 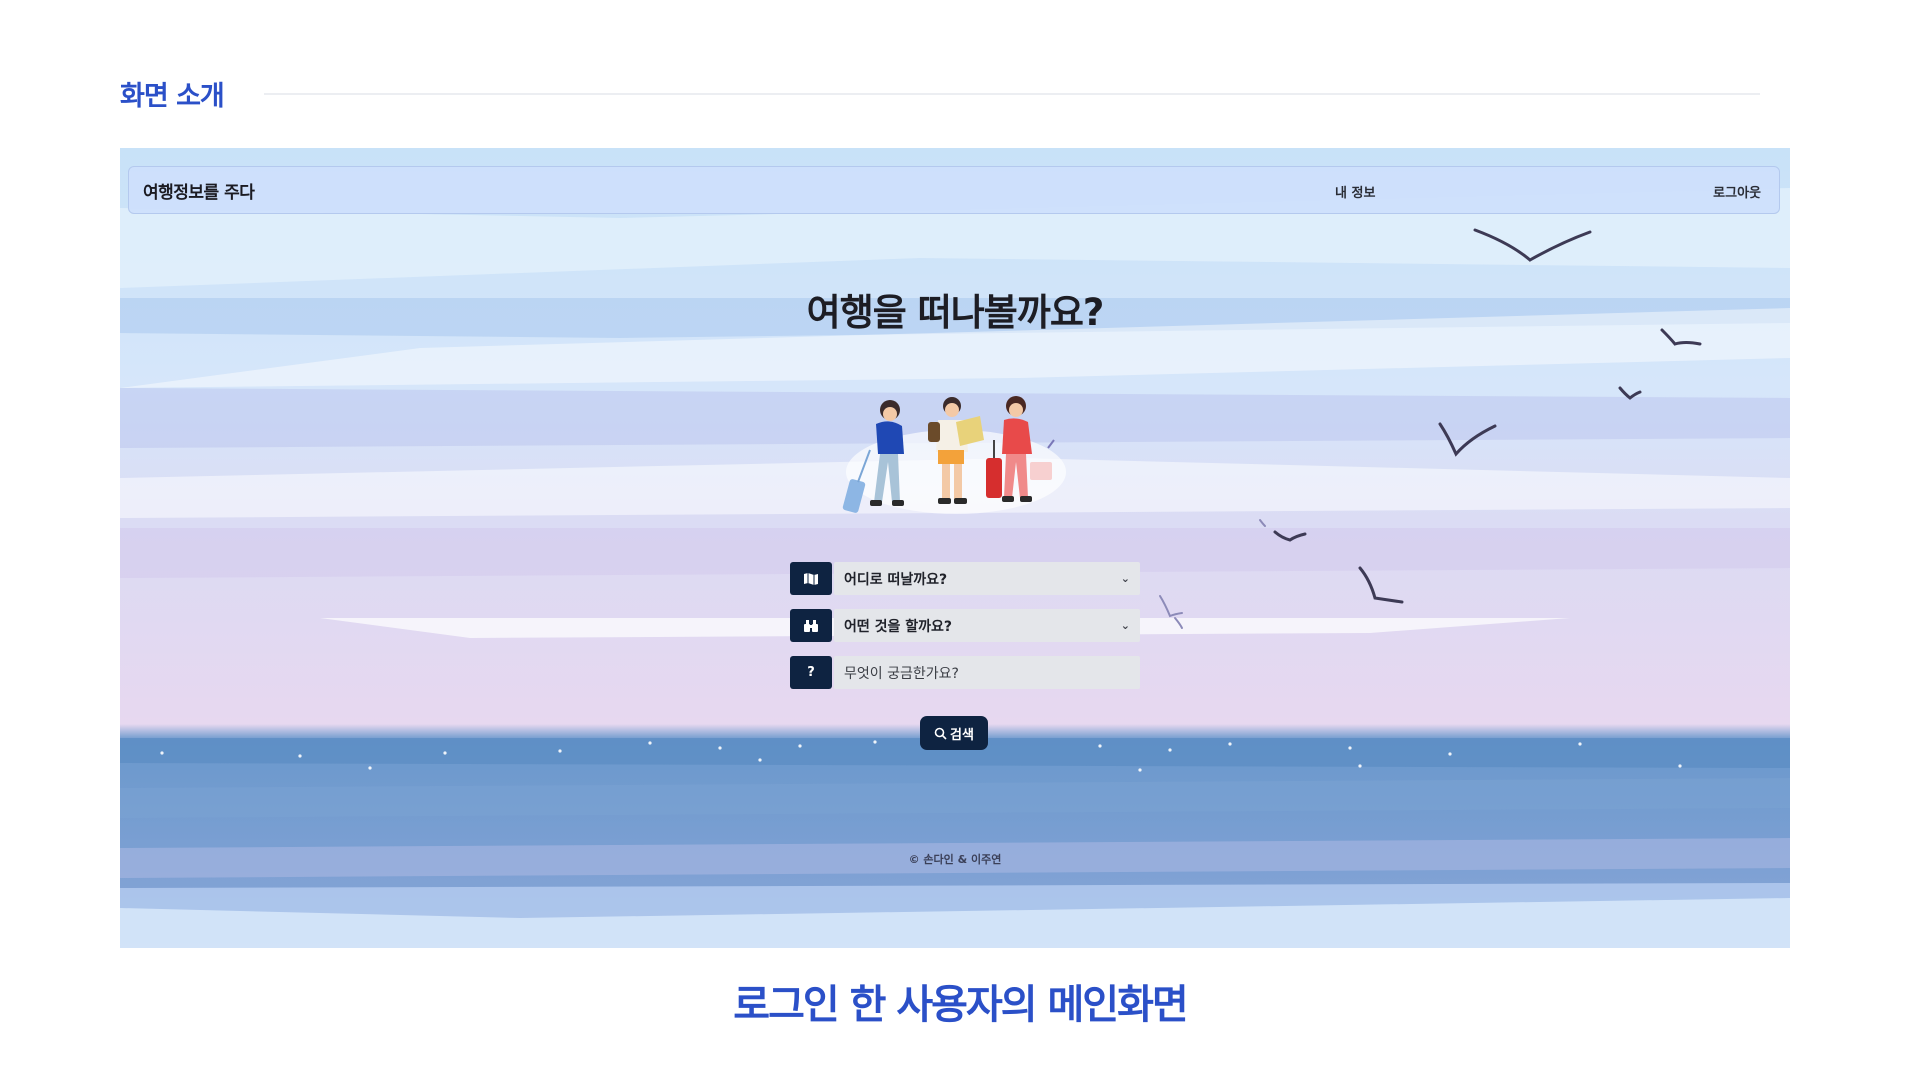 What do you see at coordinates (901, 673) in the screenshot?
I see `question-input-placeholder: 무엇이 궁금한가요?` at bounding box center [901, 673].